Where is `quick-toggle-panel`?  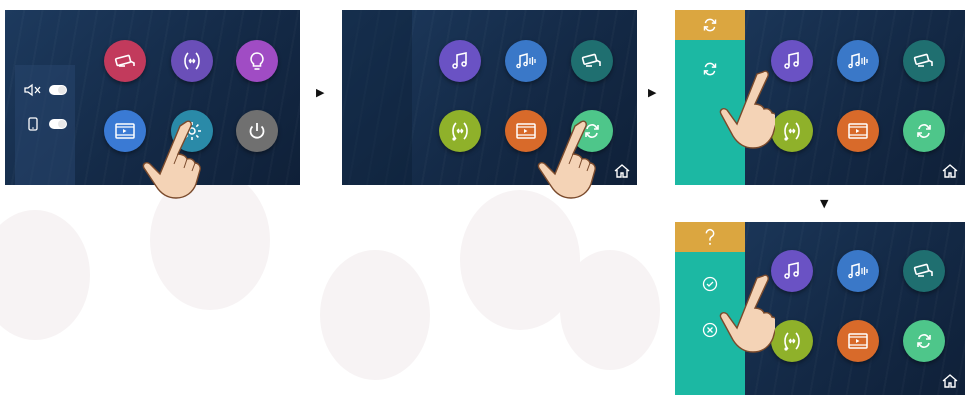 quick-toggle-panel is located at coordinates (45, 125).